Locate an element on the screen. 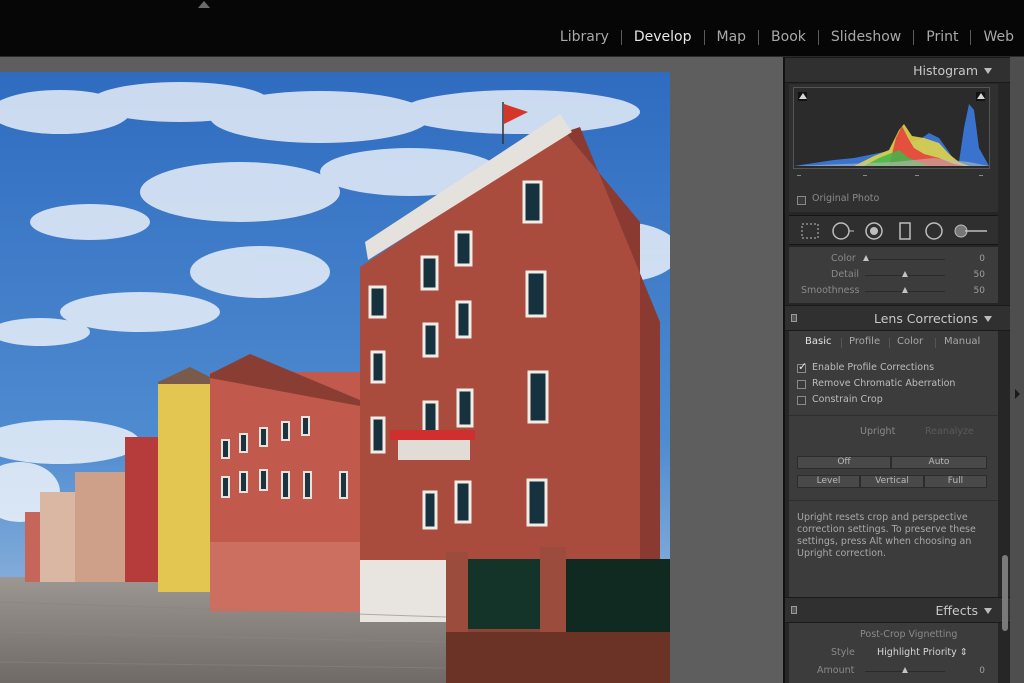 This screenshot has width=1024, height=683. radial-filter-icon is located at coordinates (934, 231).